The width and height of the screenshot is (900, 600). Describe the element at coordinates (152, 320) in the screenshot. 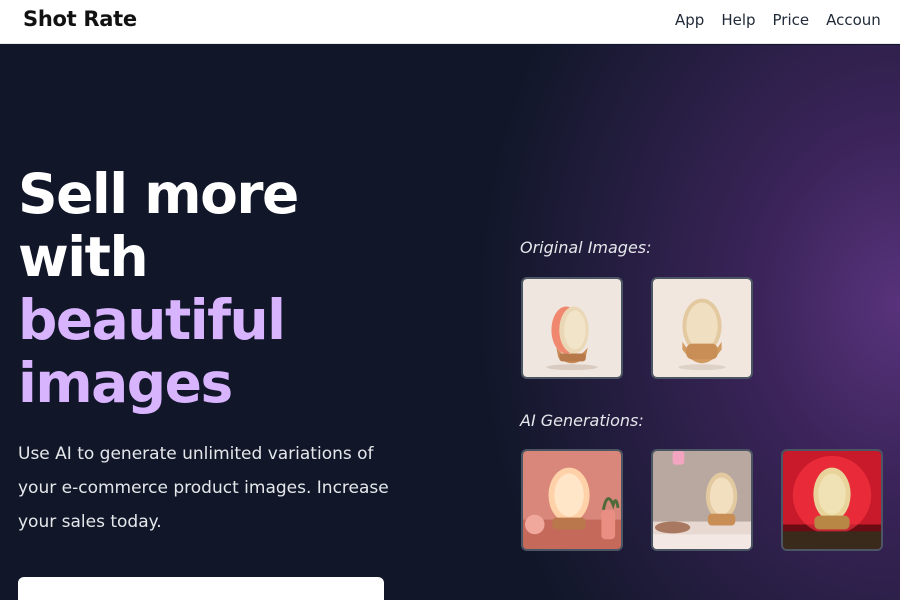

I see `headline-accent-line-1: beautiful` at that location.